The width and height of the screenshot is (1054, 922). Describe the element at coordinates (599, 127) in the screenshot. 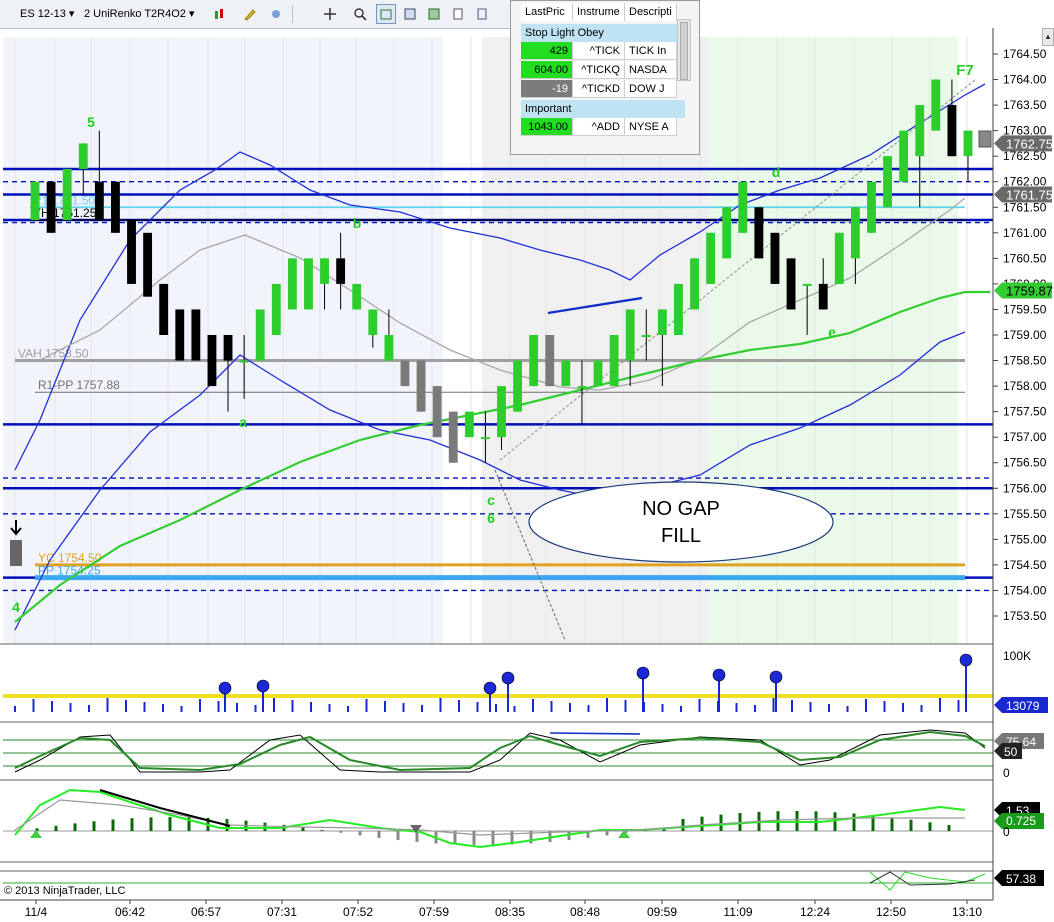

I see `instrument-cell: ^ADD` at that location.